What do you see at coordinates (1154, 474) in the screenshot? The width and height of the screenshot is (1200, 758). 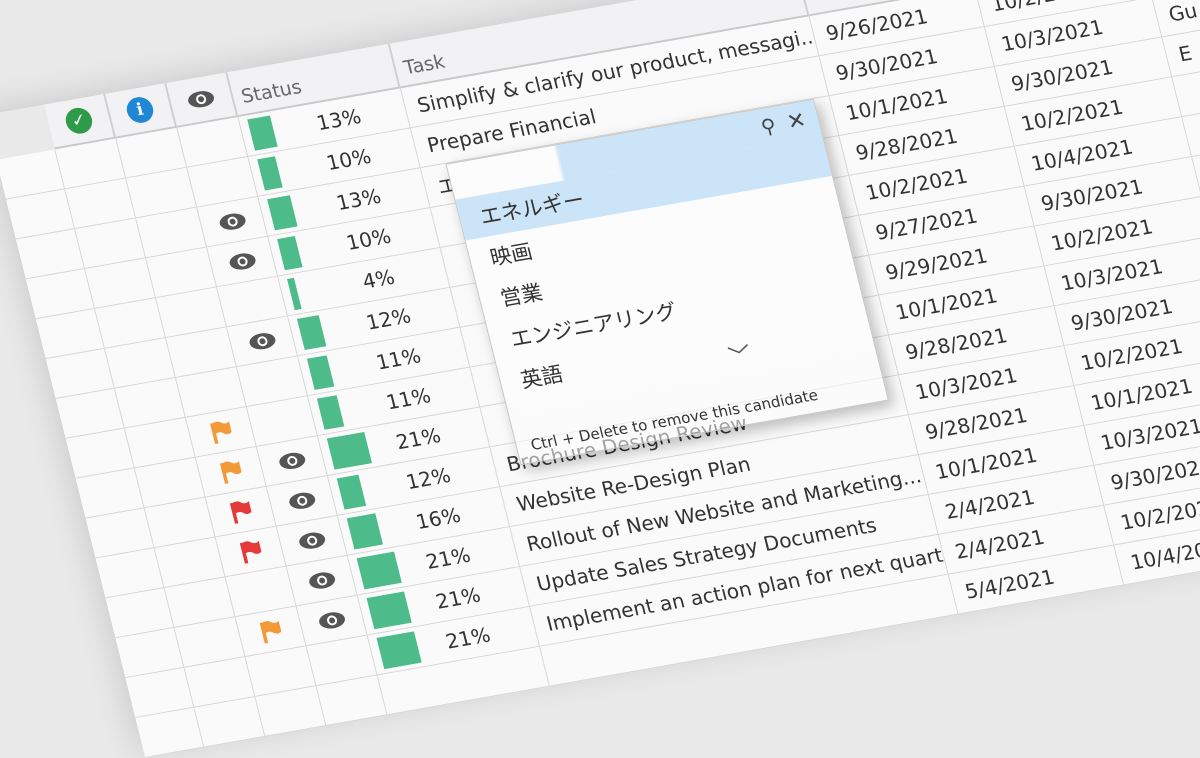 I see `end-date-cell-text: 9/30/2021` at bounding box center [1154, 474].